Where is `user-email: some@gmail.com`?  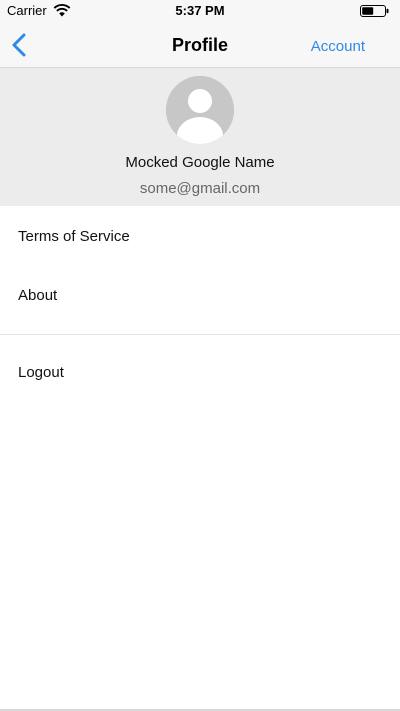 user-email: some@gmail.com is located at coordinates (200, 188).